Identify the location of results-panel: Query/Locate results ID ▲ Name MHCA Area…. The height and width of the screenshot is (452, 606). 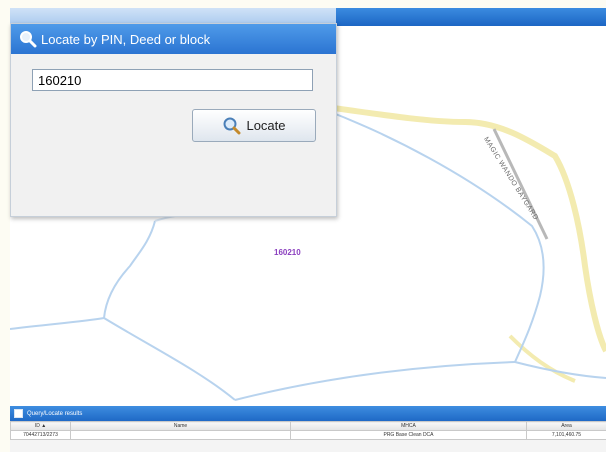
(308, 429).